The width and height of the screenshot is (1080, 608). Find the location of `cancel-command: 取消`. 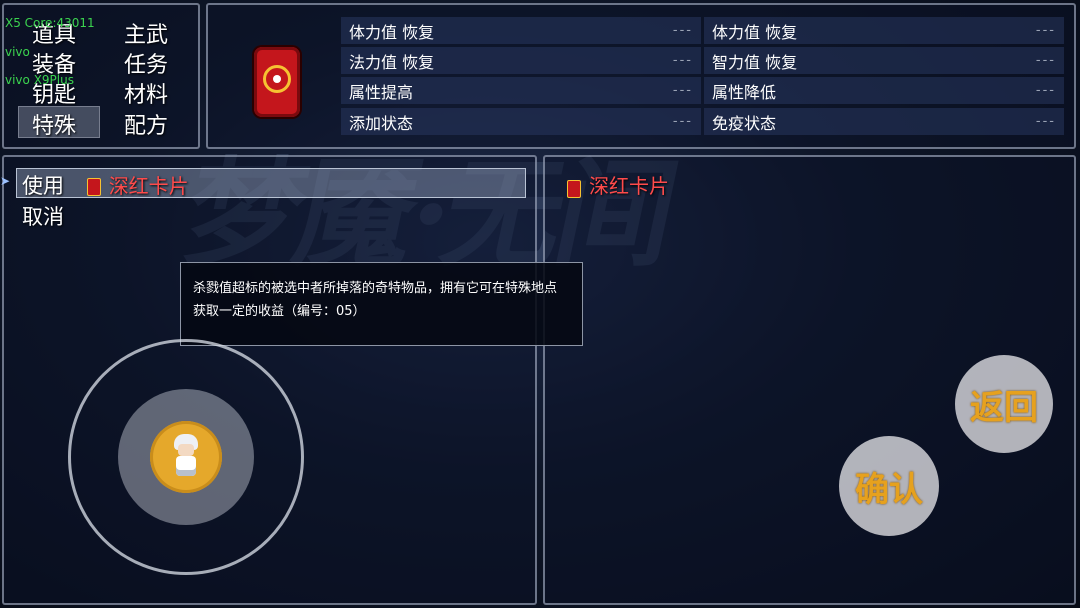

cancel-command: 取消 is located at coordinates (43, 216).